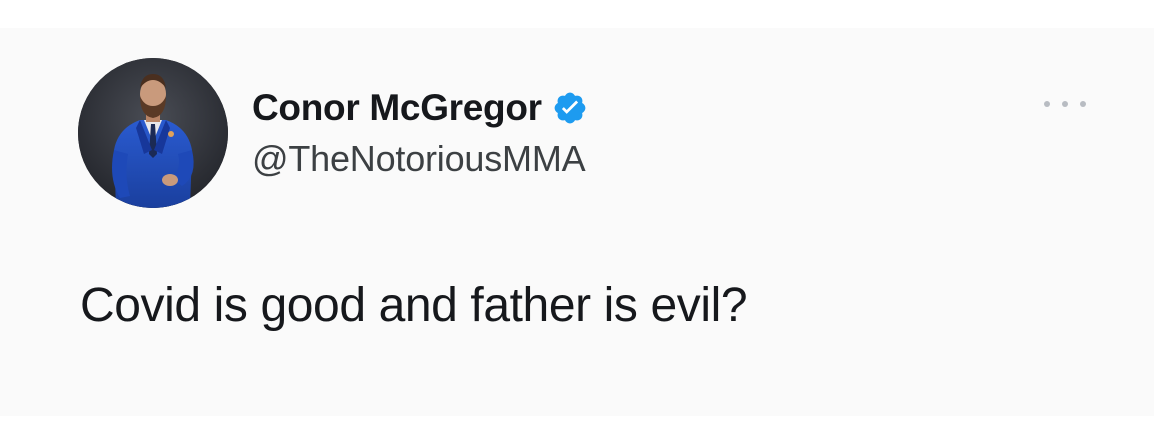 This screenshot has width=1154, height=444. What do you see at coordinates (570, 108) in the screenshot?
I see `verified-badge-icon` at bounding box center [570, 108].